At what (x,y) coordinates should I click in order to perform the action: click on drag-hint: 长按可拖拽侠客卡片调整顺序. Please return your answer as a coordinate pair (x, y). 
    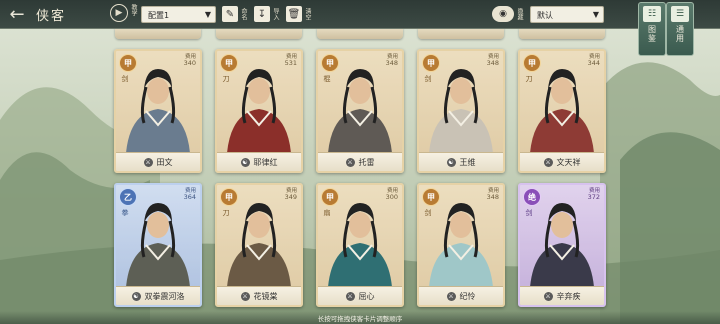
    Looking at the image, I should click on (360, 317).